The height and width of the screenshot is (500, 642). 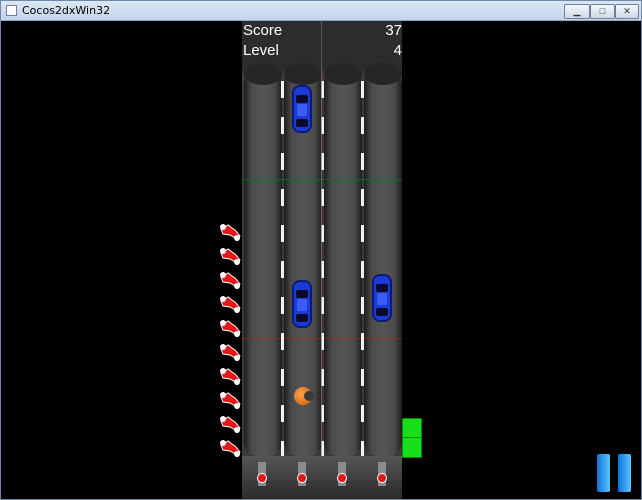 I want to click on pause-button, so click(x=615, y=473).